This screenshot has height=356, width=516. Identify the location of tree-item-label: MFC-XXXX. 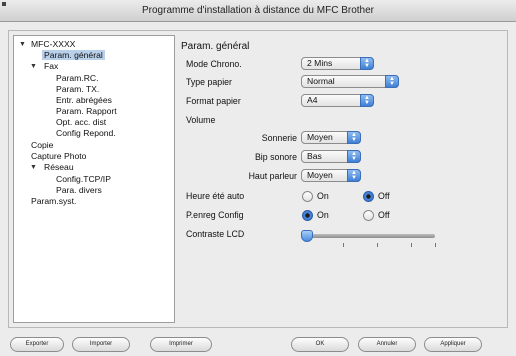
(53, 44).